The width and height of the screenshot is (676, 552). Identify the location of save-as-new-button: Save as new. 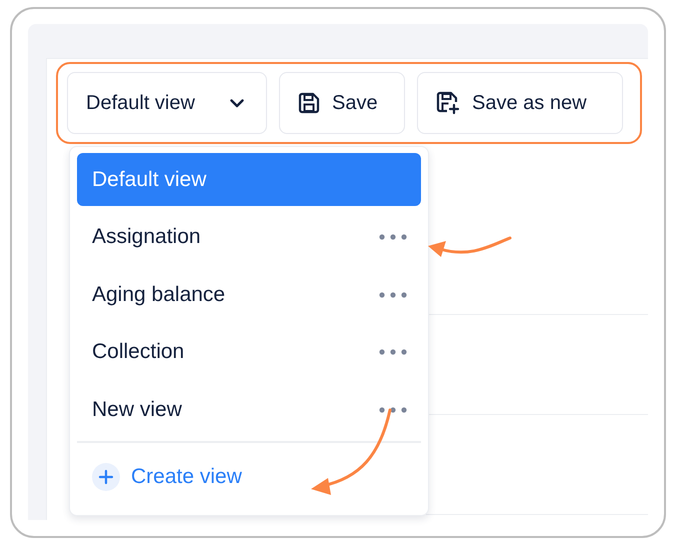
(520, 103).